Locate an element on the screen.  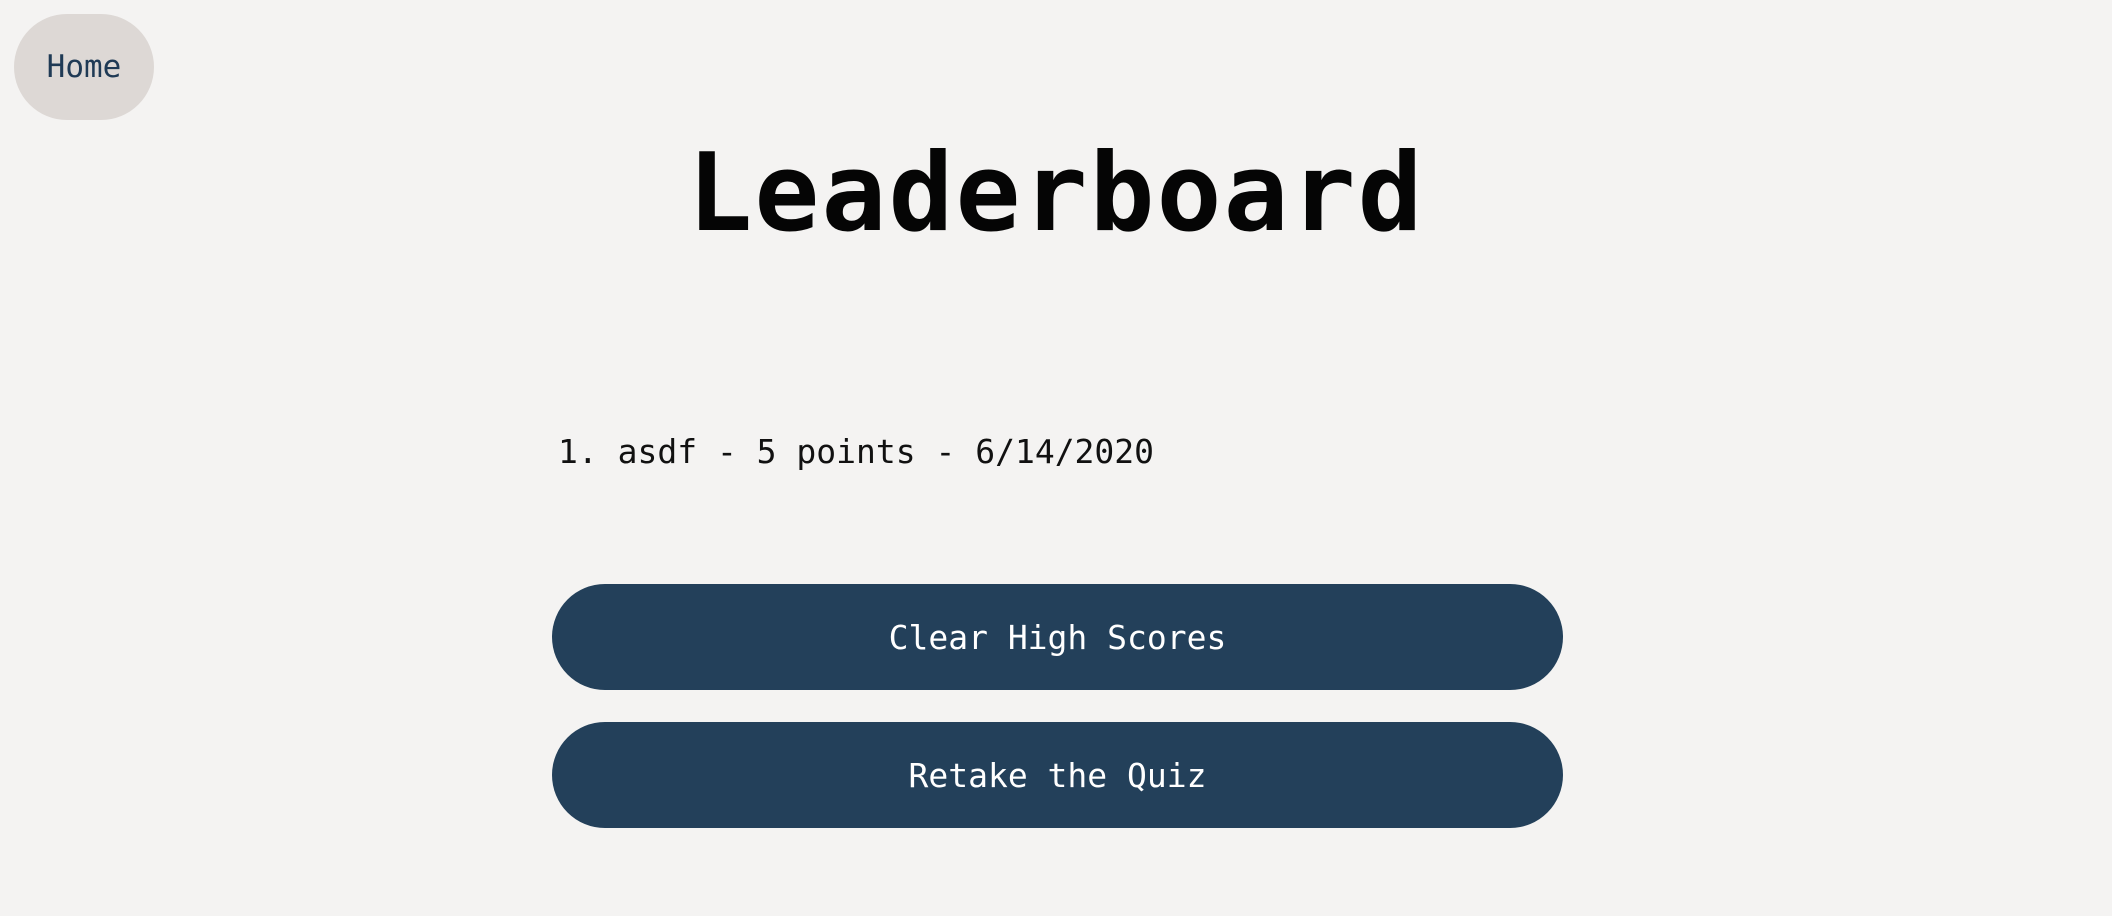
page-title: Leaderboard is located at coordinates (1056, 193).